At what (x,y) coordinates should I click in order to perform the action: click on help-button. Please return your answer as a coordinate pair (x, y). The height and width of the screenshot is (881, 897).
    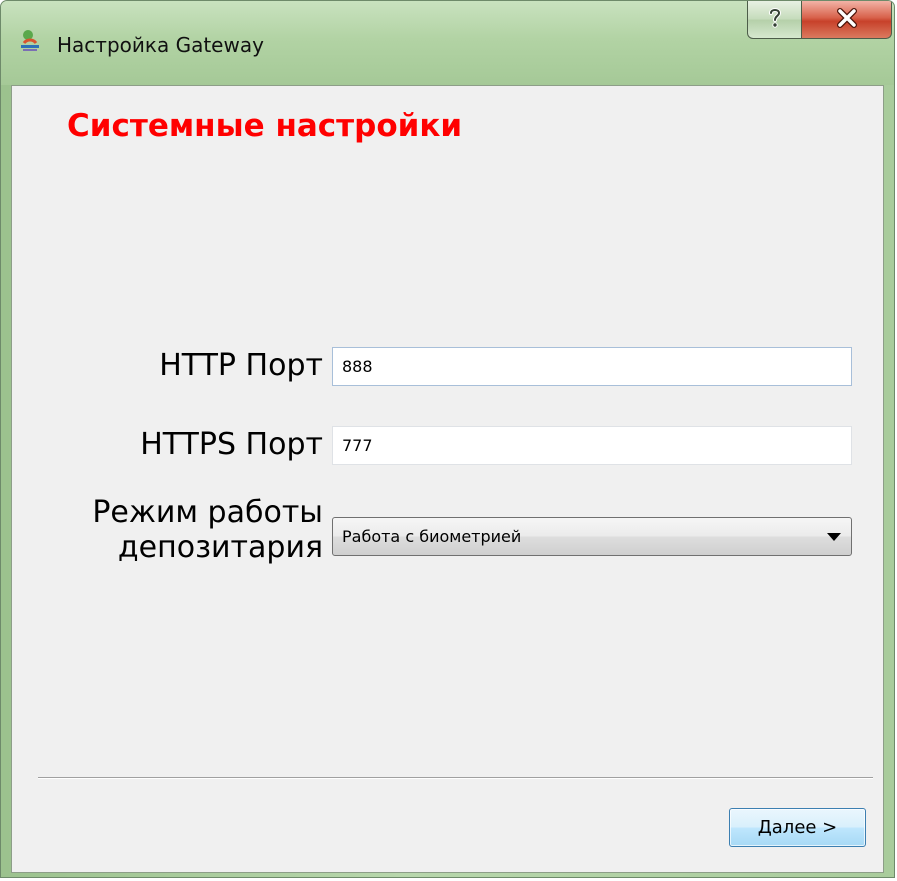
    Looking at the image, I should click on (774, 20).